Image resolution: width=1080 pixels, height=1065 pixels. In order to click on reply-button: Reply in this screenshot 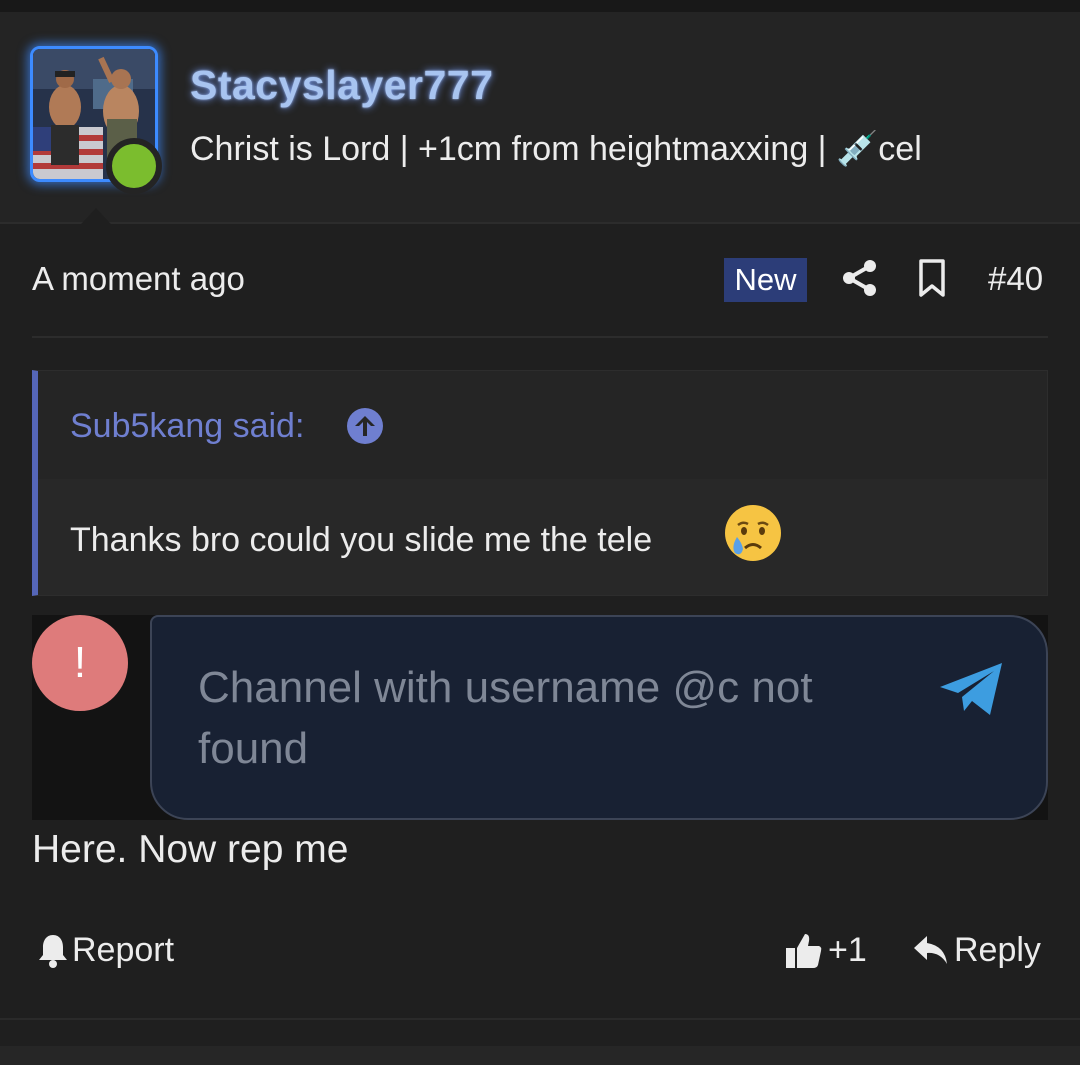, I will do `click(976, 950)`.